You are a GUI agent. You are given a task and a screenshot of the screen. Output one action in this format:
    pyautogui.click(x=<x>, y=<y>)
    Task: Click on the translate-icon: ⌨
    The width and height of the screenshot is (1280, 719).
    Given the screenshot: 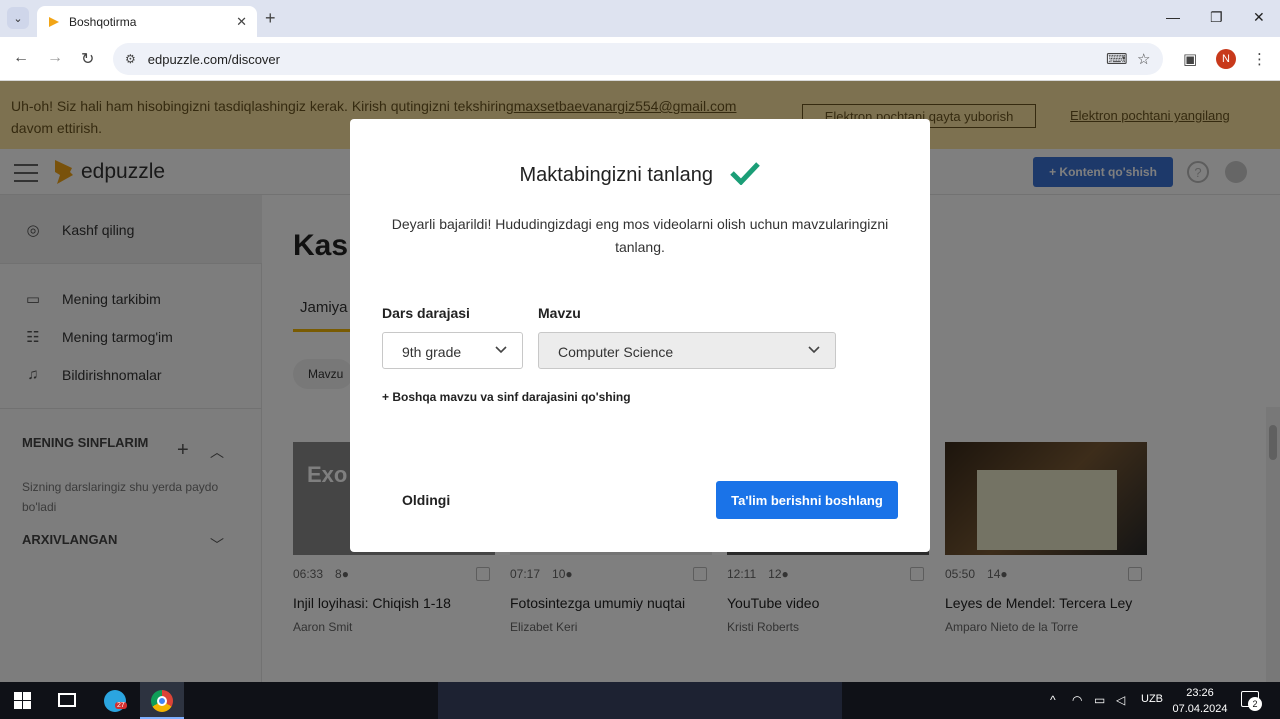 What is the action you would take?
    pyautogui.click(x=1117, y=59)
    